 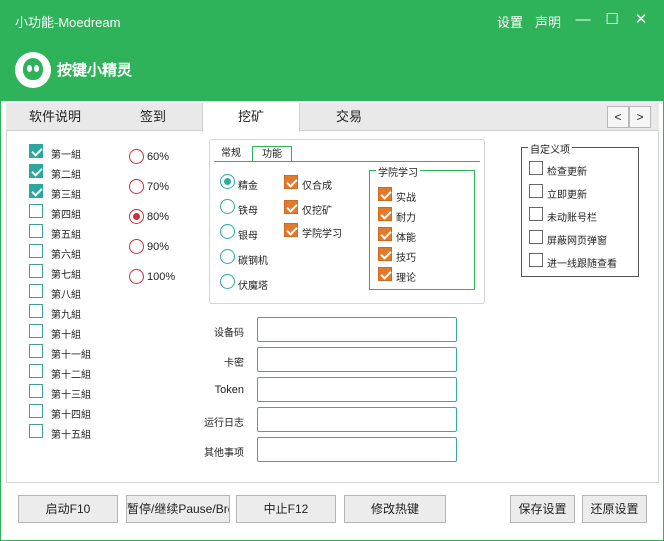 I want to click on group-label: 第八組, so click(x=66, y=295).